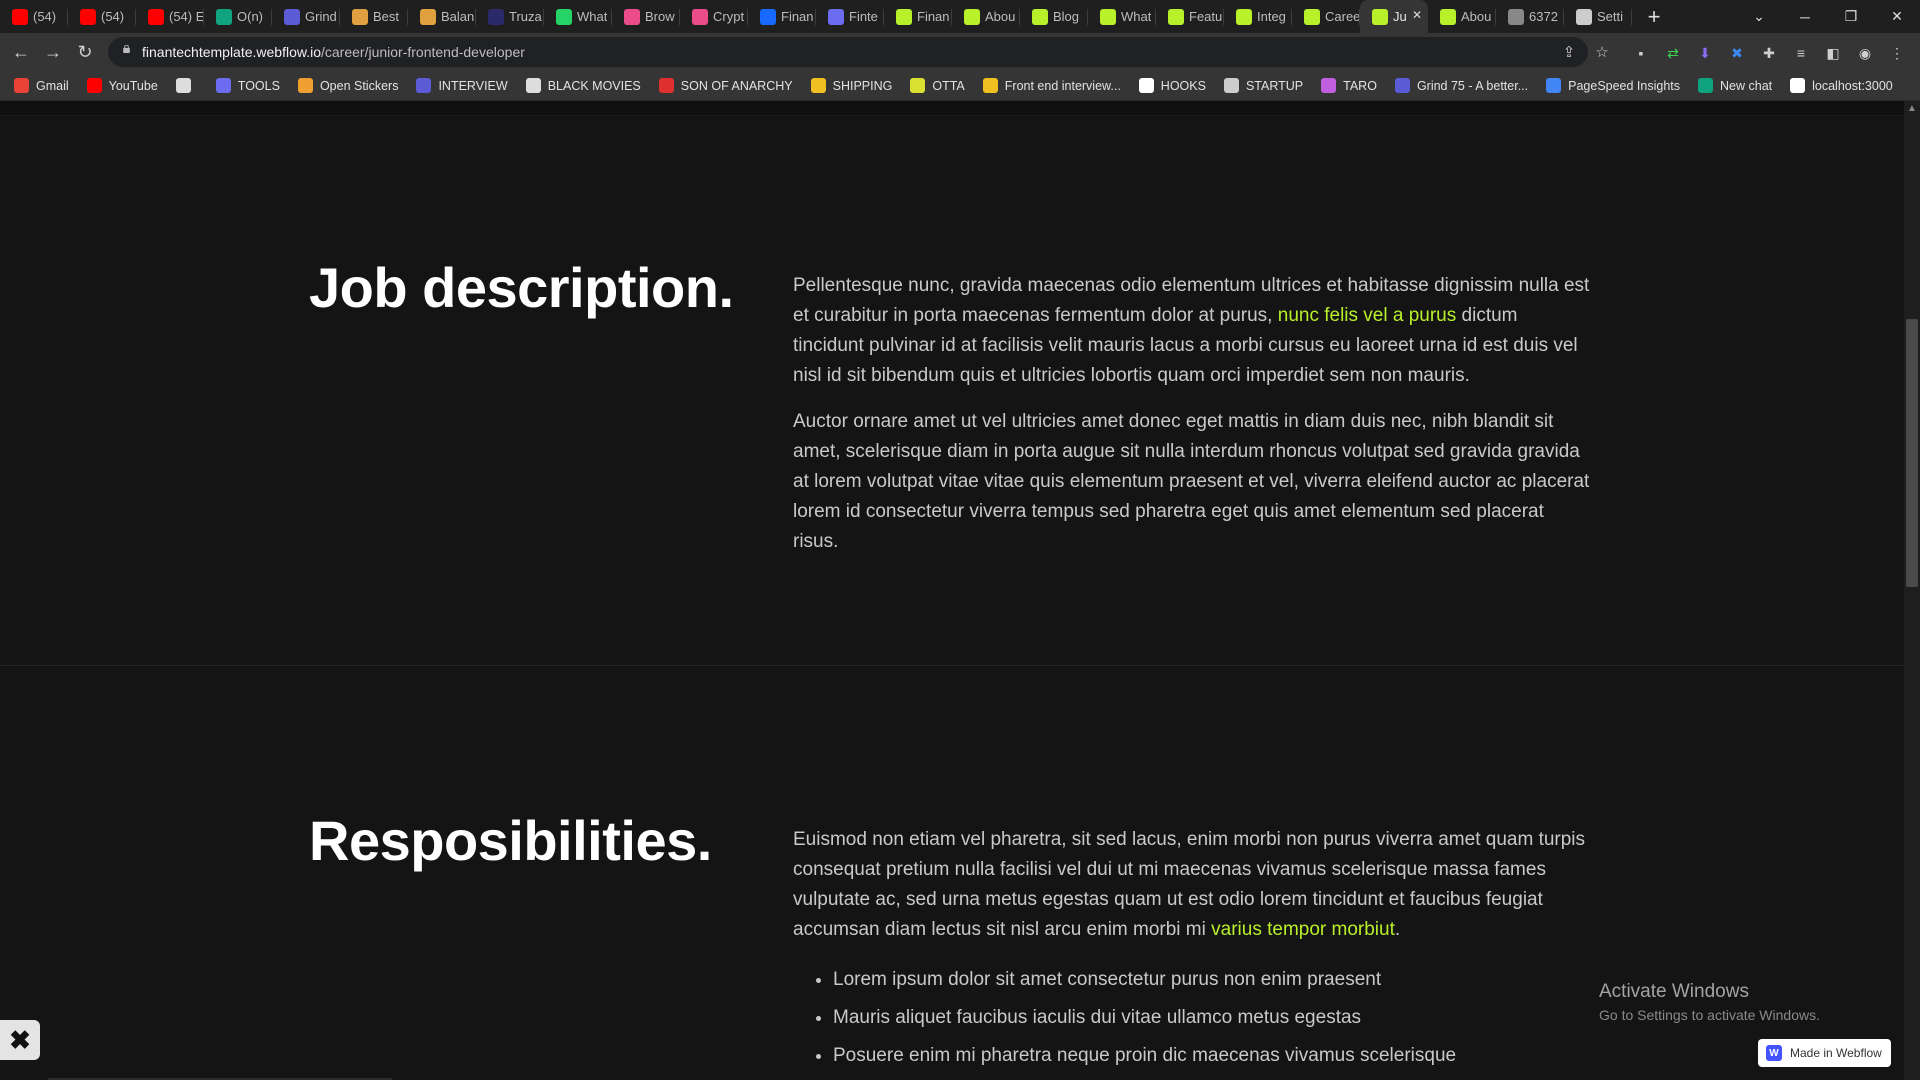  I want to click on star-icon: ☆, so click(1602, 52).